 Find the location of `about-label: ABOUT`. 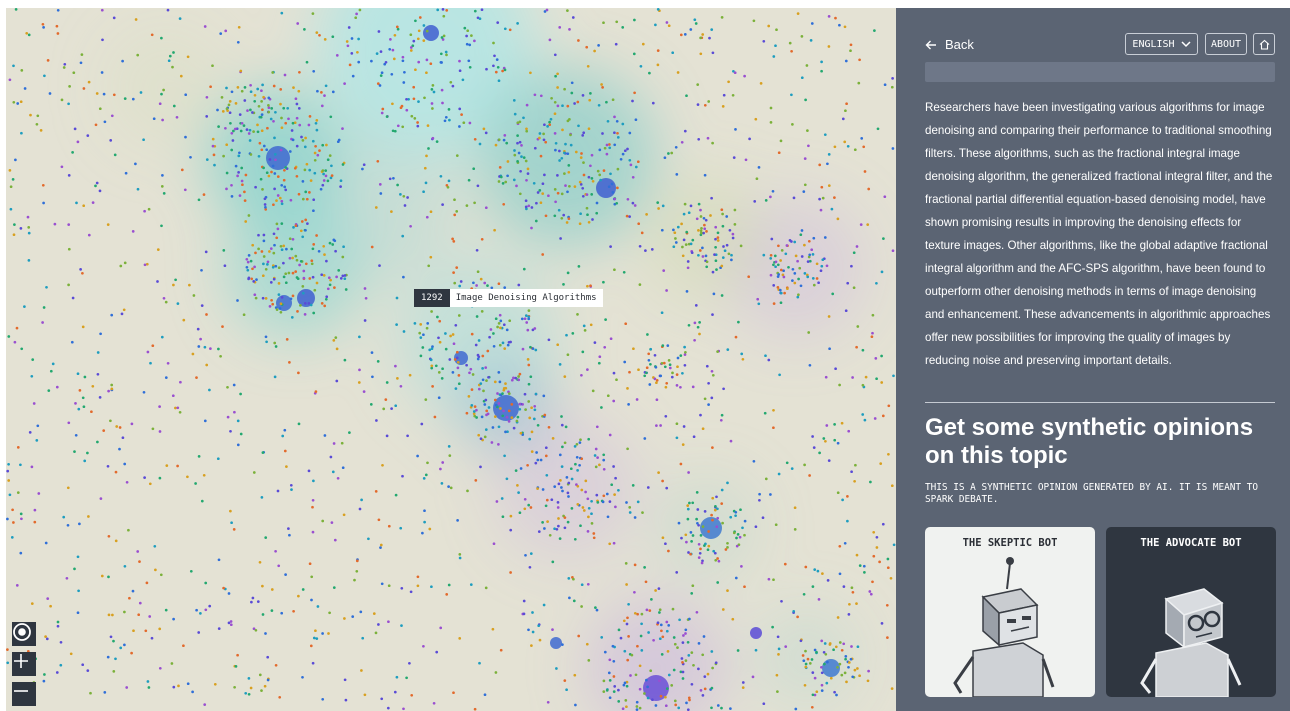

about-label: ABOUT is located at coordinates (1226, 44).